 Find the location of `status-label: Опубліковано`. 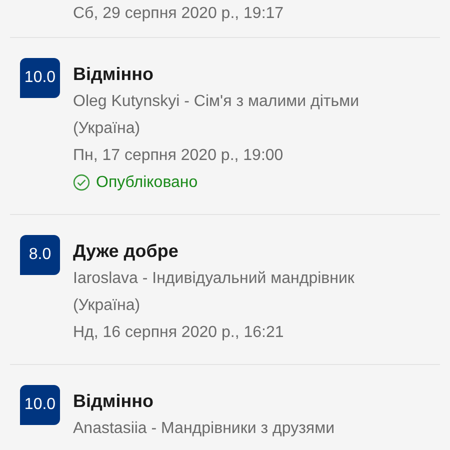

status-label: Опубліковано is located at coordinates (147, 183).